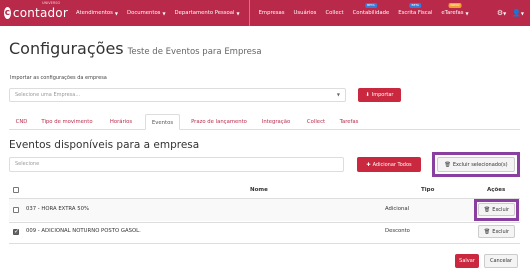 The width and height of the screenshot is (530, 278). I want to click on tab-label: Prazo de lançamento, so click(219, 122).